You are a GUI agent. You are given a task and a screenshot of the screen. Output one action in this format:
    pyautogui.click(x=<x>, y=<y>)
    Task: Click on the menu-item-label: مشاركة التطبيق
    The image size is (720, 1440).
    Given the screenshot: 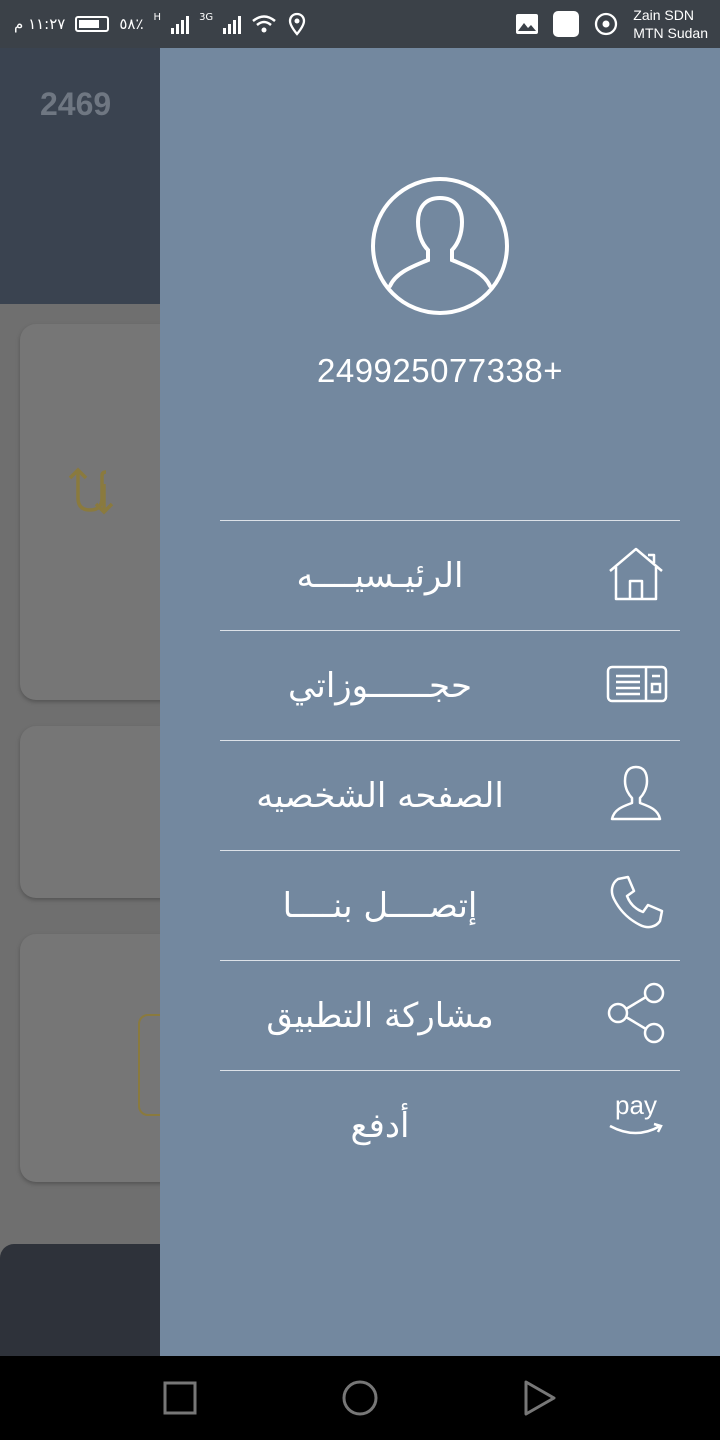 What is the action you would take?
    pyautogui.click(x=380, y=1015)
    